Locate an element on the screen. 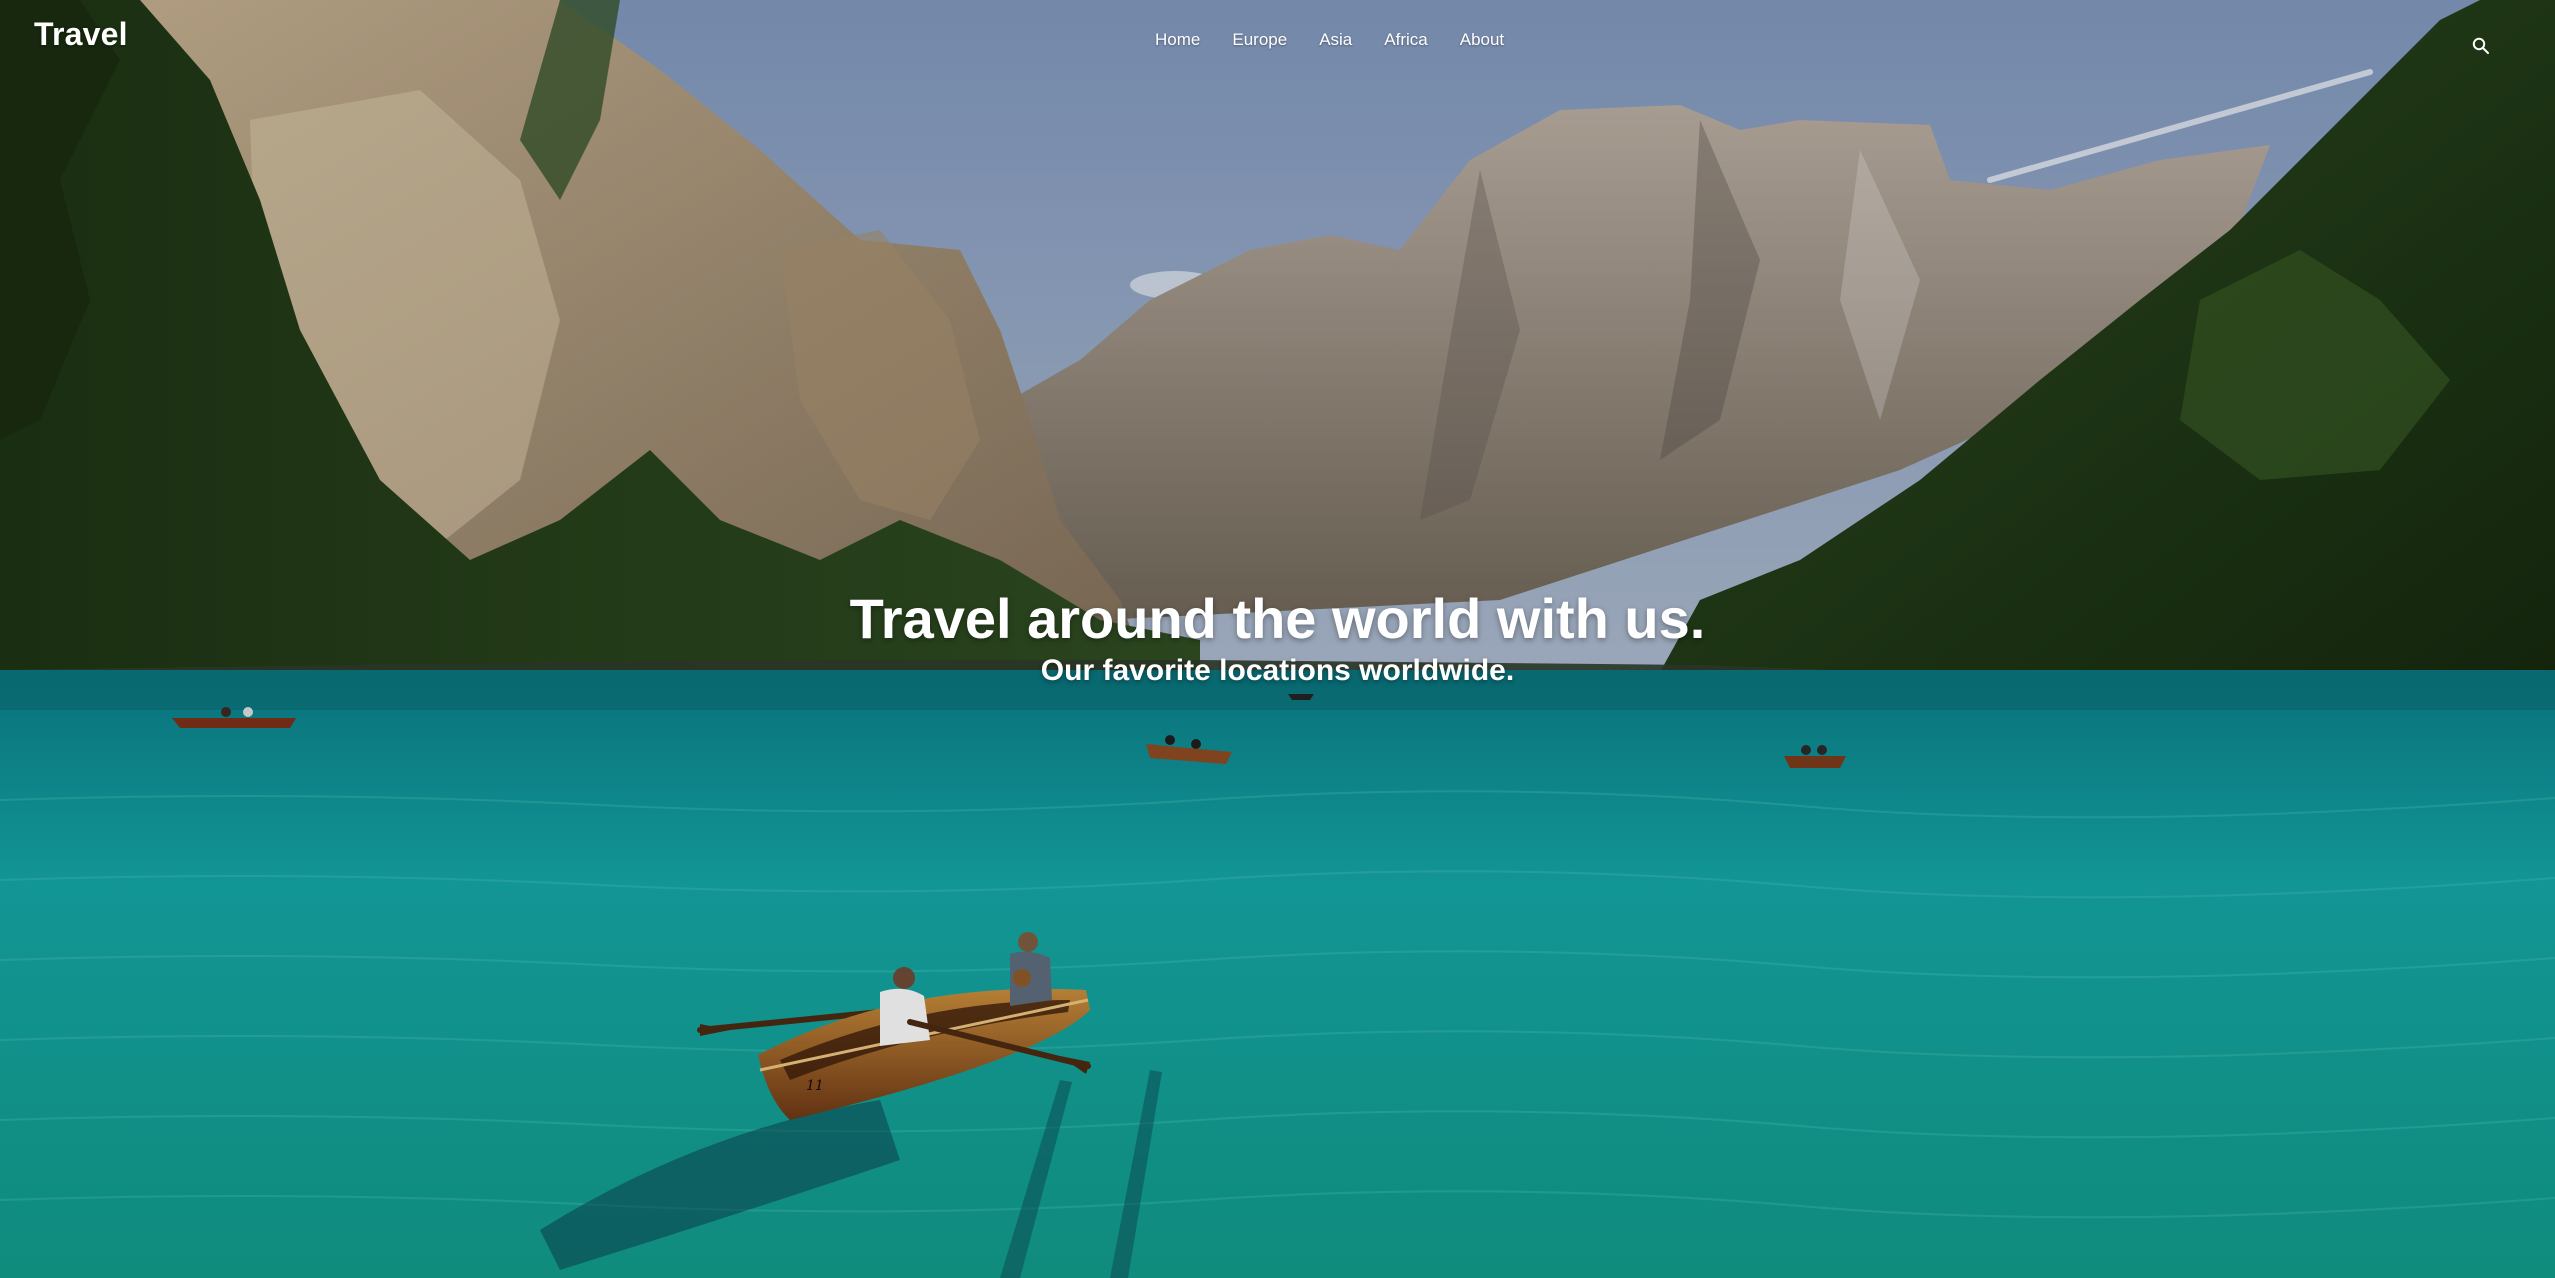 The image size is (2555, 1278). boat-number: 11 is located at coordinates (815, 1086).